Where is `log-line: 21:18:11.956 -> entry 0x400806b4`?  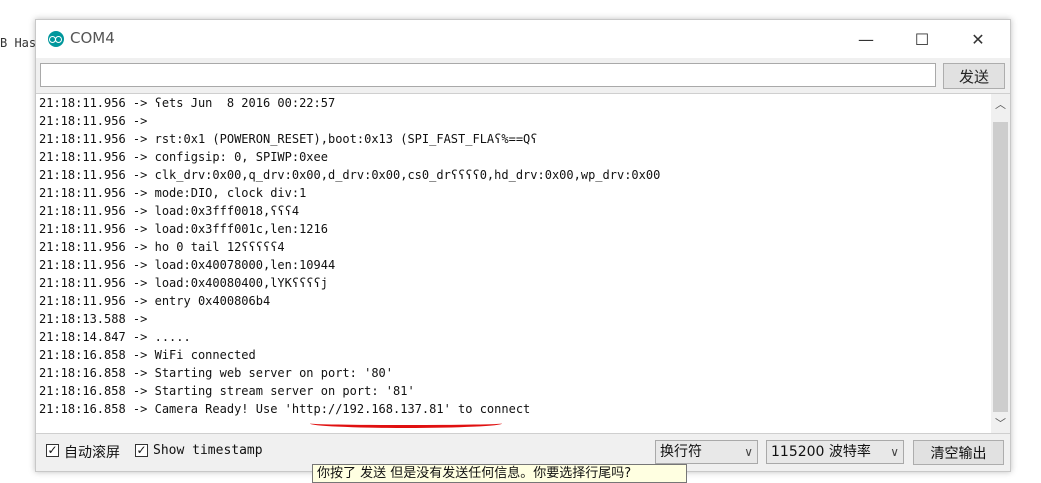
log-line: 21:18:11.956 -> entry 0x400806b4 is located at coordinates (155, 301).